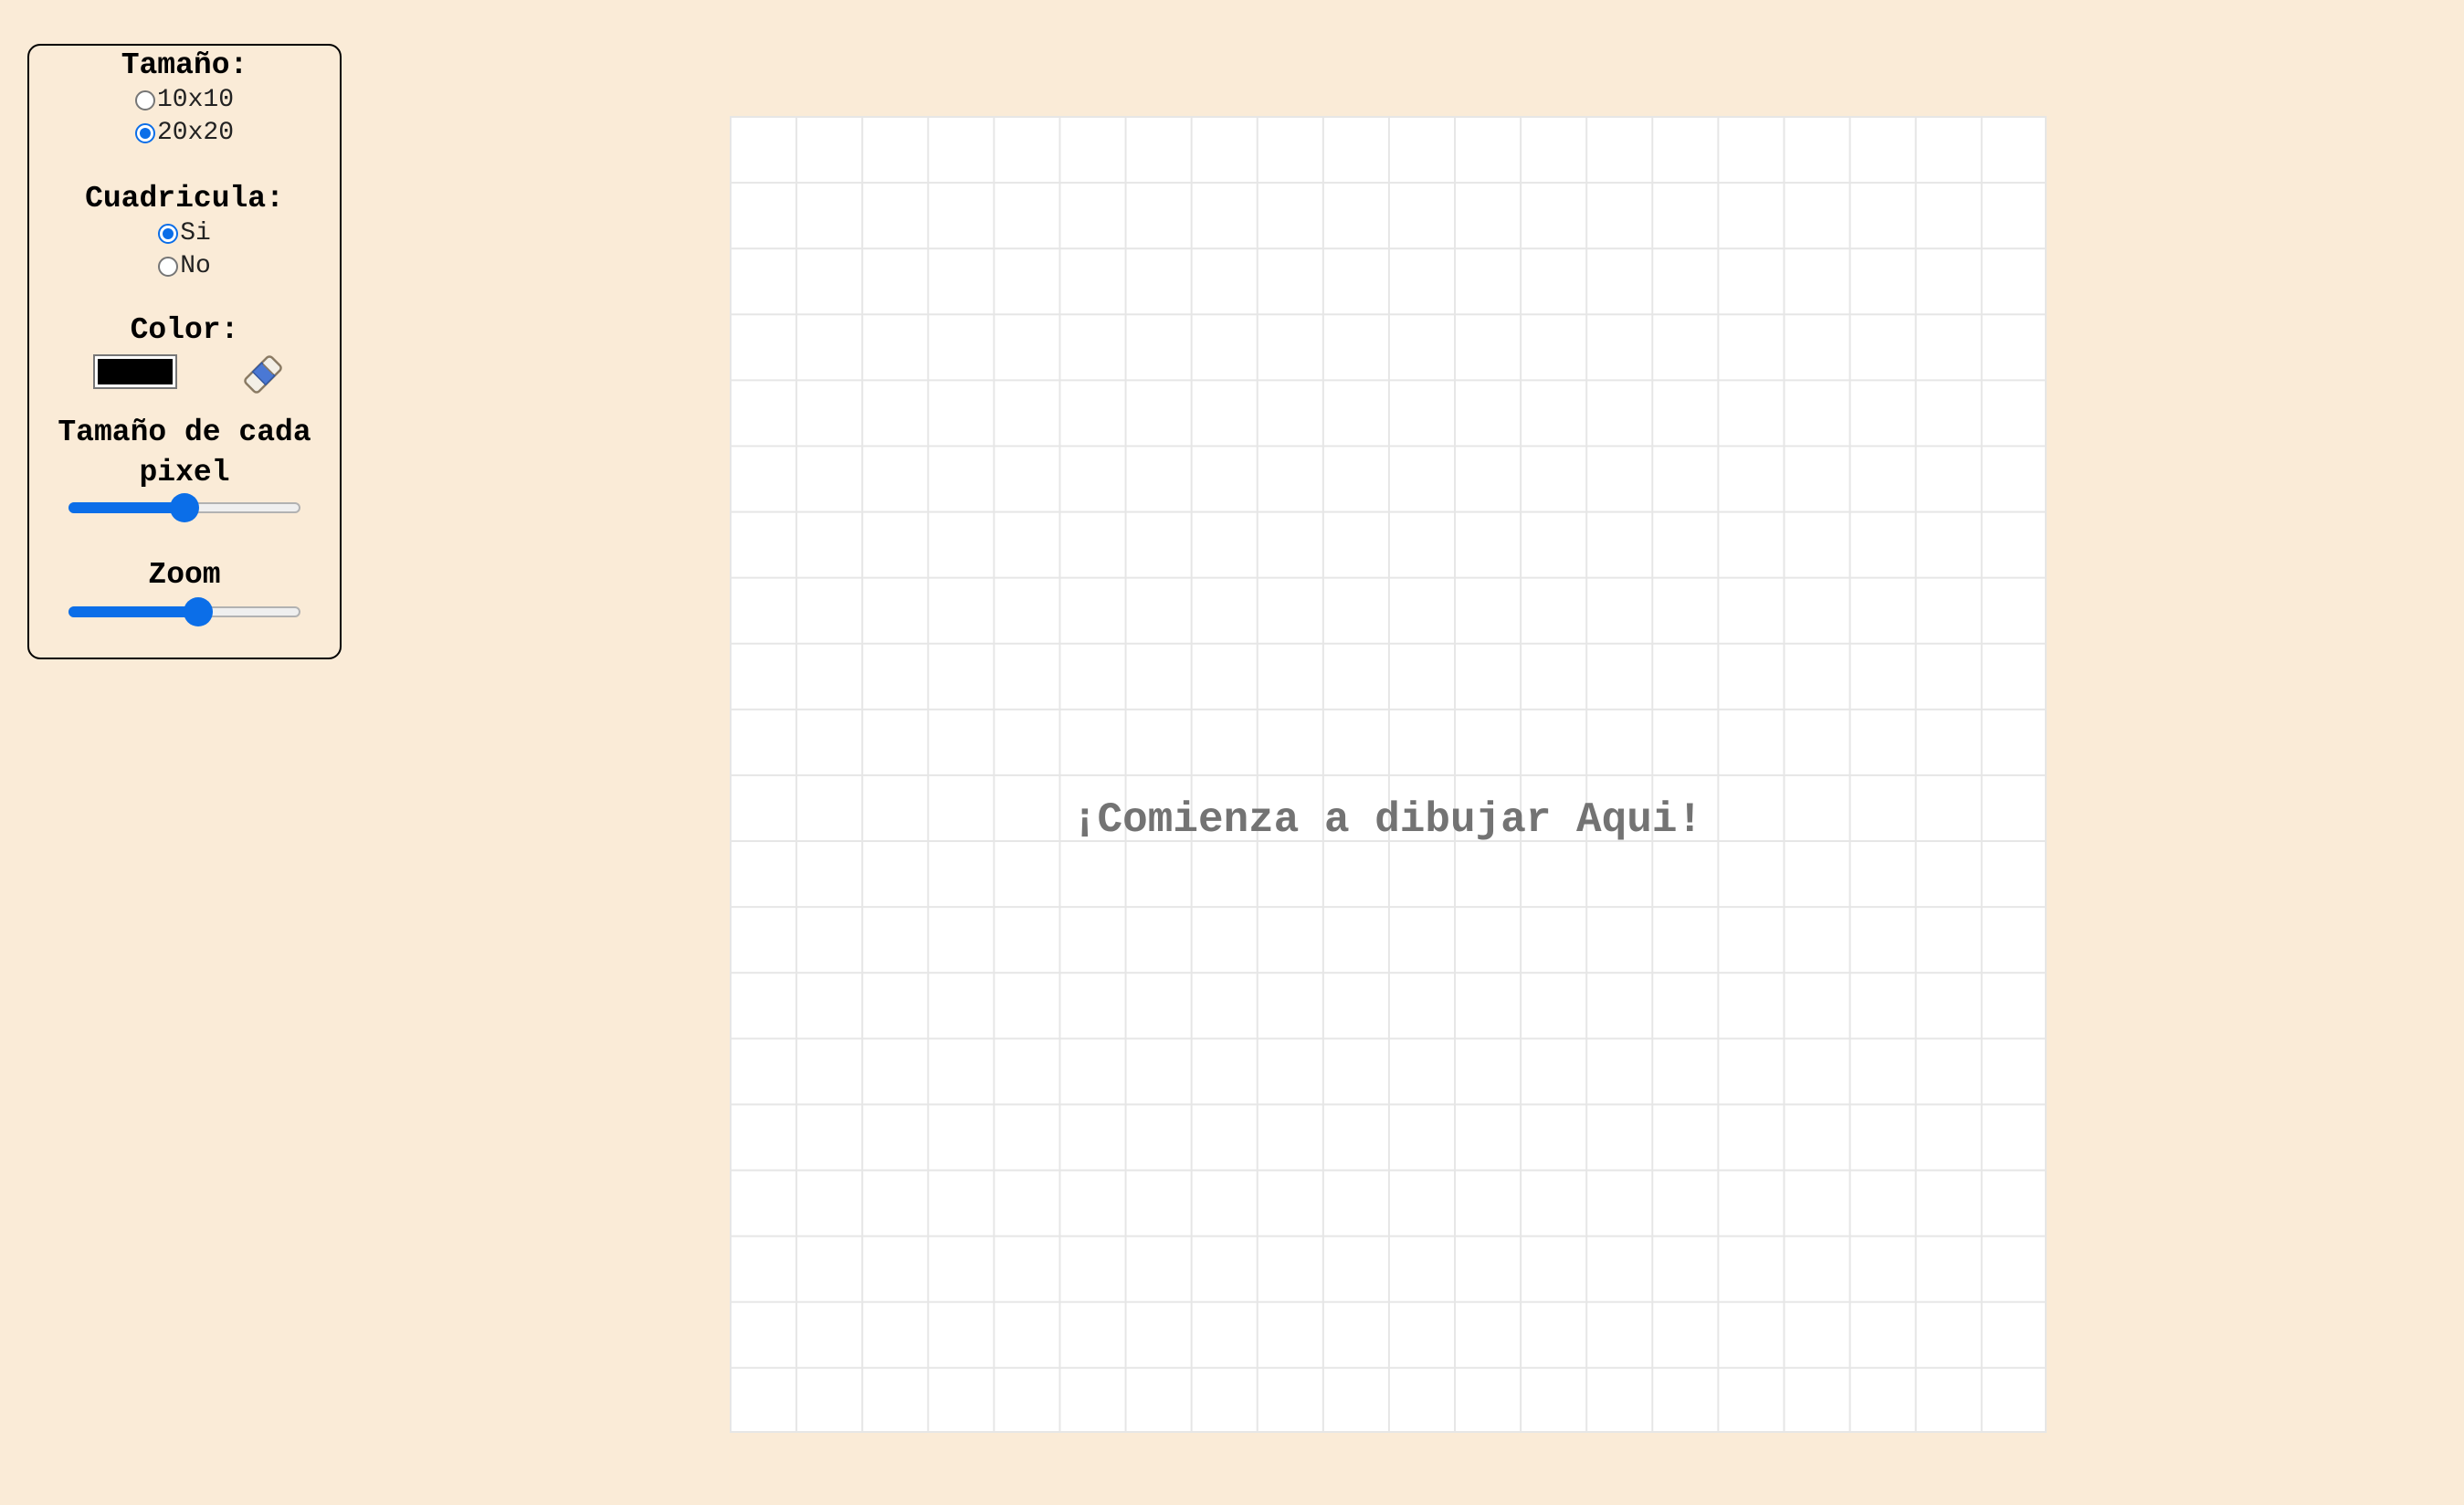  Describe the element at coordinates (184, 575) in the screenshot. I see `zoom-title: Zoom` at that location.